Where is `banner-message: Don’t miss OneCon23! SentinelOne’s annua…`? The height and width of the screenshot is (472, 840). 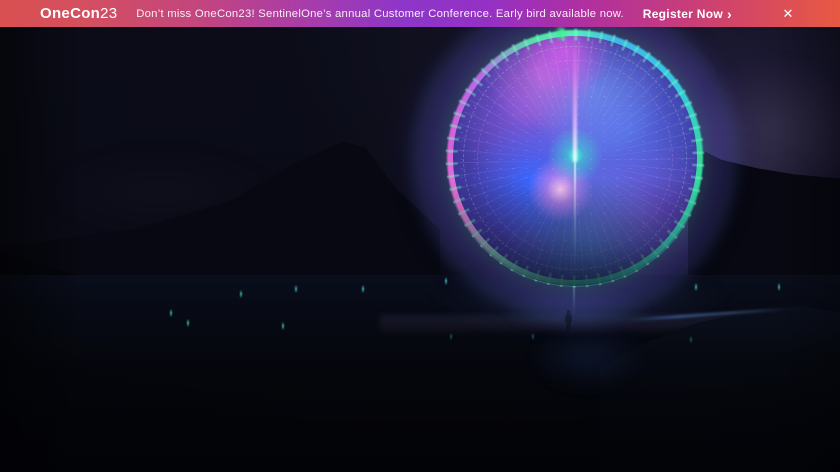 banner-message: Don’t miss OneCon23! SentinelOne’s annua… is located at coordinates (380, 13).